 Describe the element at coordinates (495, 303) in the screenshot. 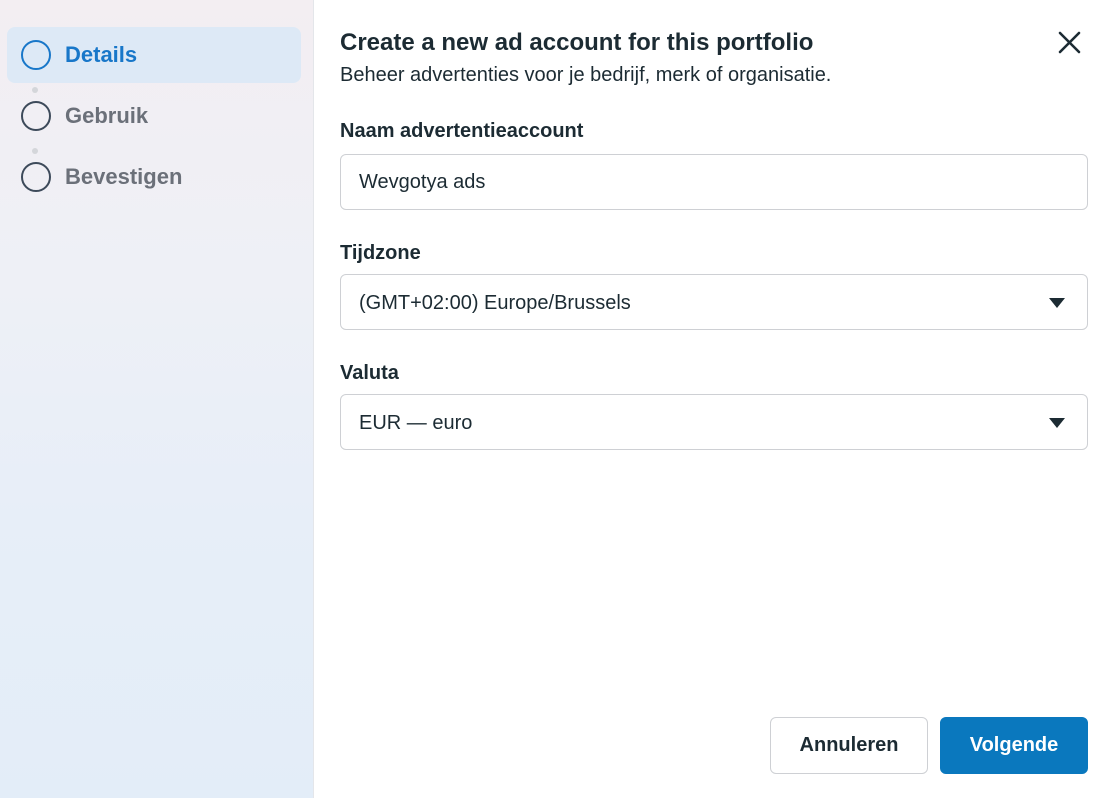

I see `timezone-value: (GMT+02:00) Europe/Brussels` at that location.